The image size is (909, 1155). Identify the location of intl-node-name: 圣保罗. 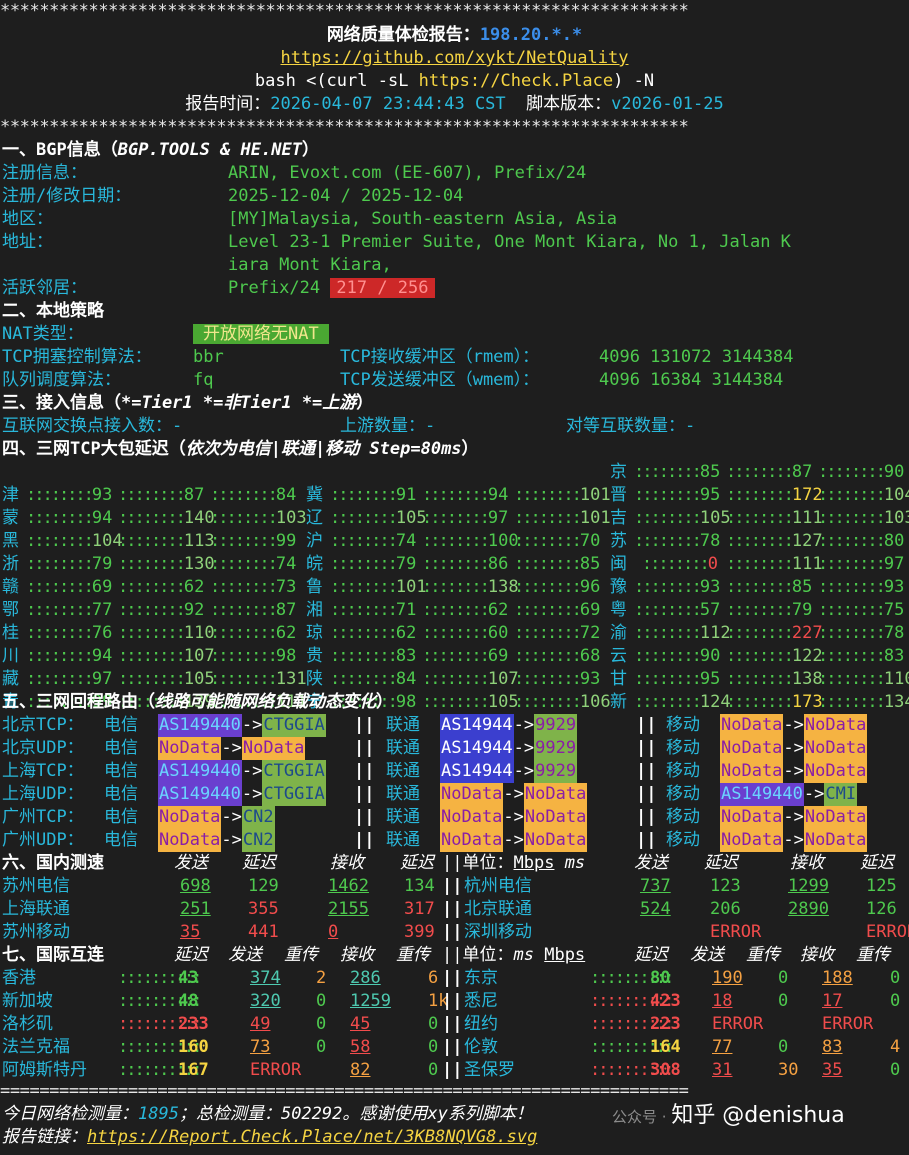
(489, 1070).